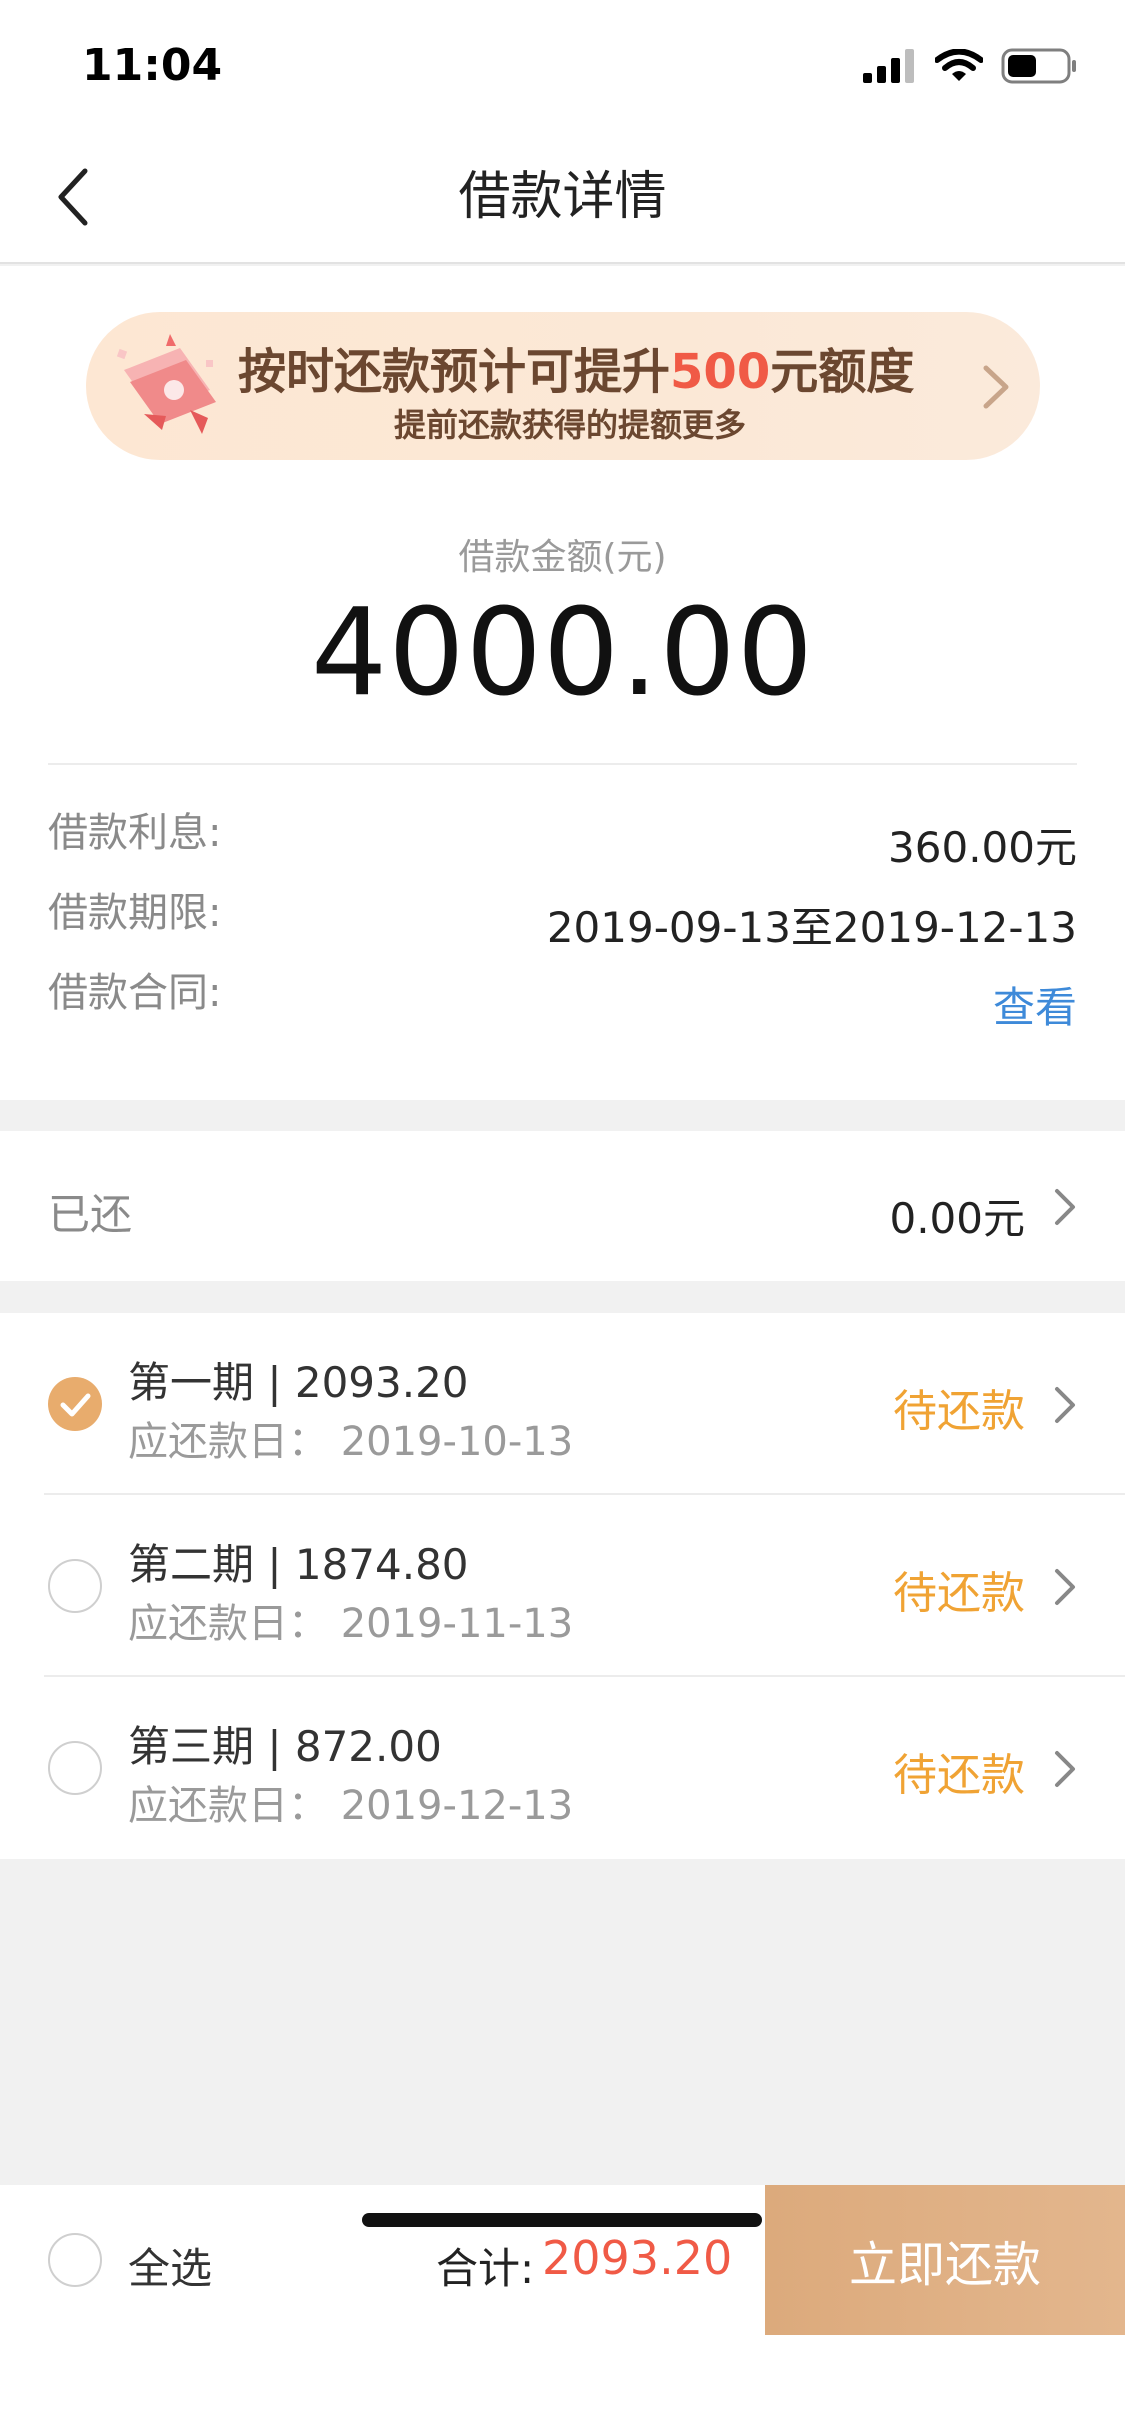 This screenshot has width=1125, height=2436. What do you see at coordinates (298, 1564) in the screenshot?
I see `installment-title: 第二期 | 1874.80` at bounding box center [298, 1564].